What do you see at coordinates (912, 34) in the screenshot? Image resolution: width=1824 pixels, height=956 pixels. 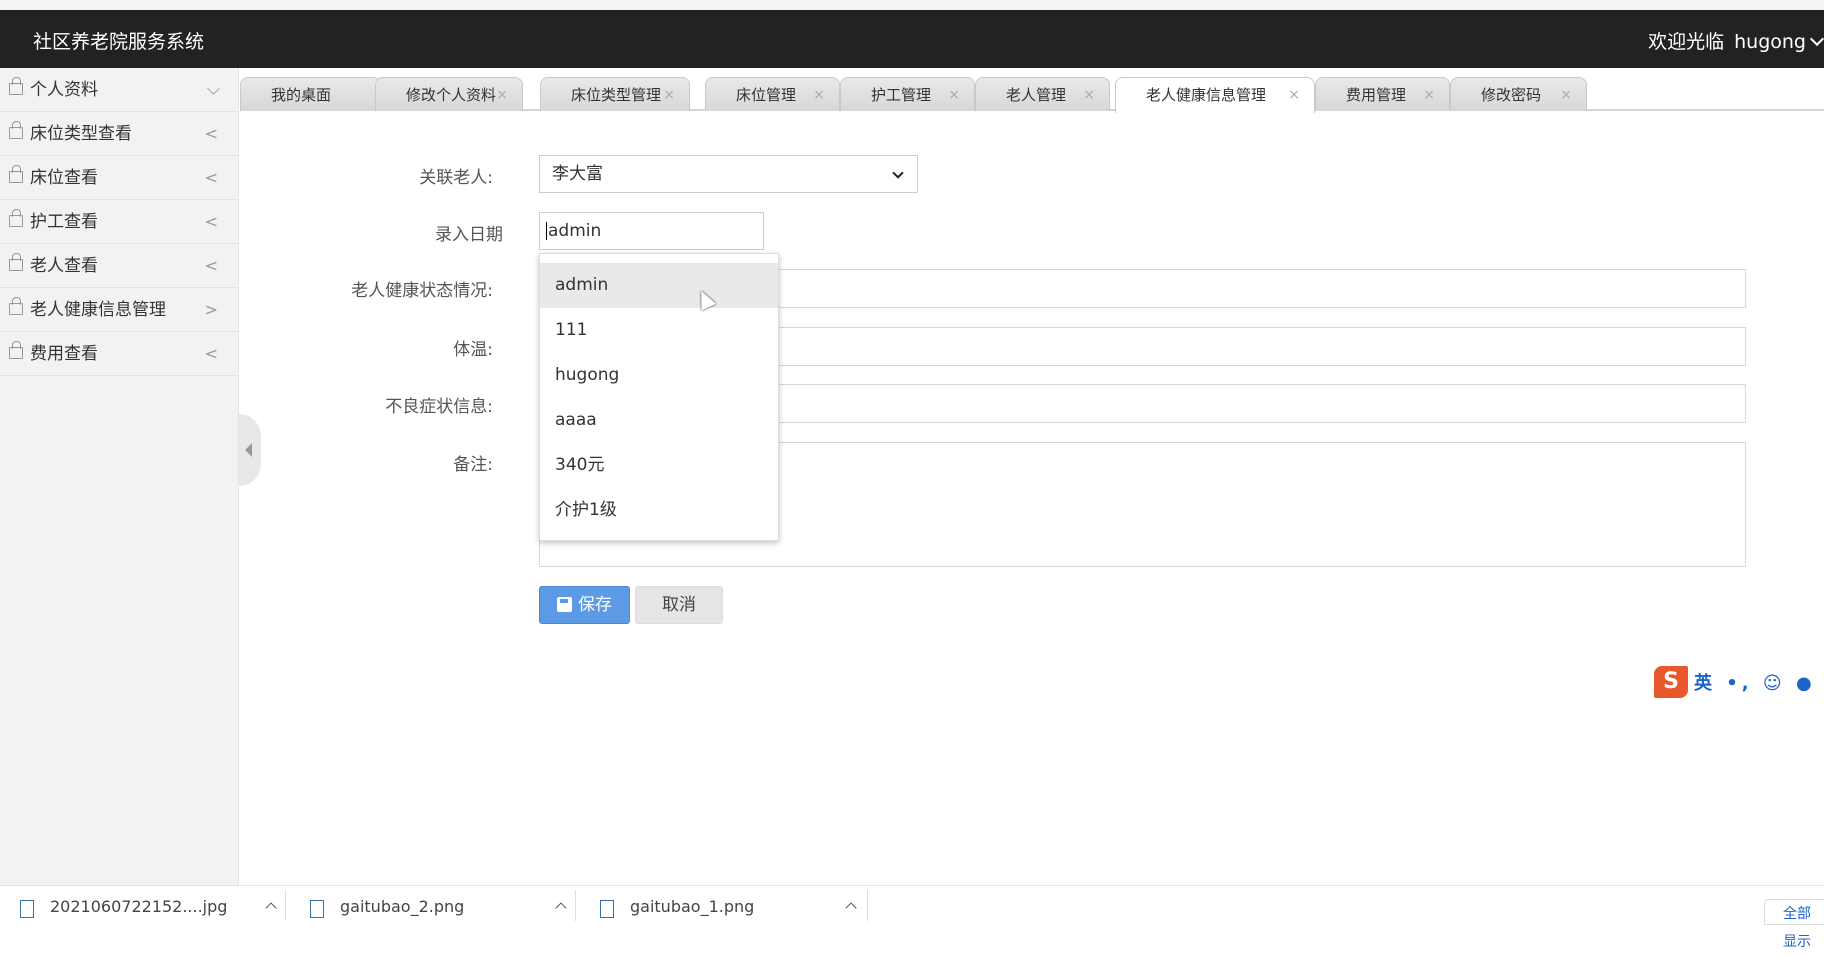 I see `top-navbar: 社区养老院服务系统 欢迎光临 hugong` at bounding box center [912, 34].